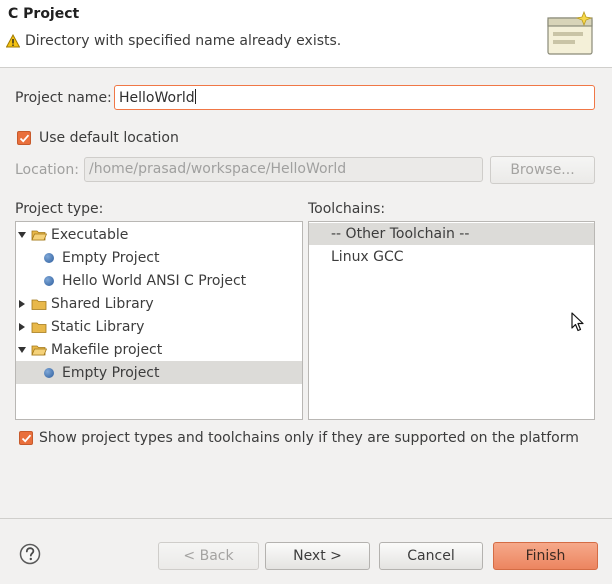 This screenshot has width=612, height=584. Describe the element at coordinates (98, 326) in the screenshot. I see `tree-item-label: Static Library` at that location.